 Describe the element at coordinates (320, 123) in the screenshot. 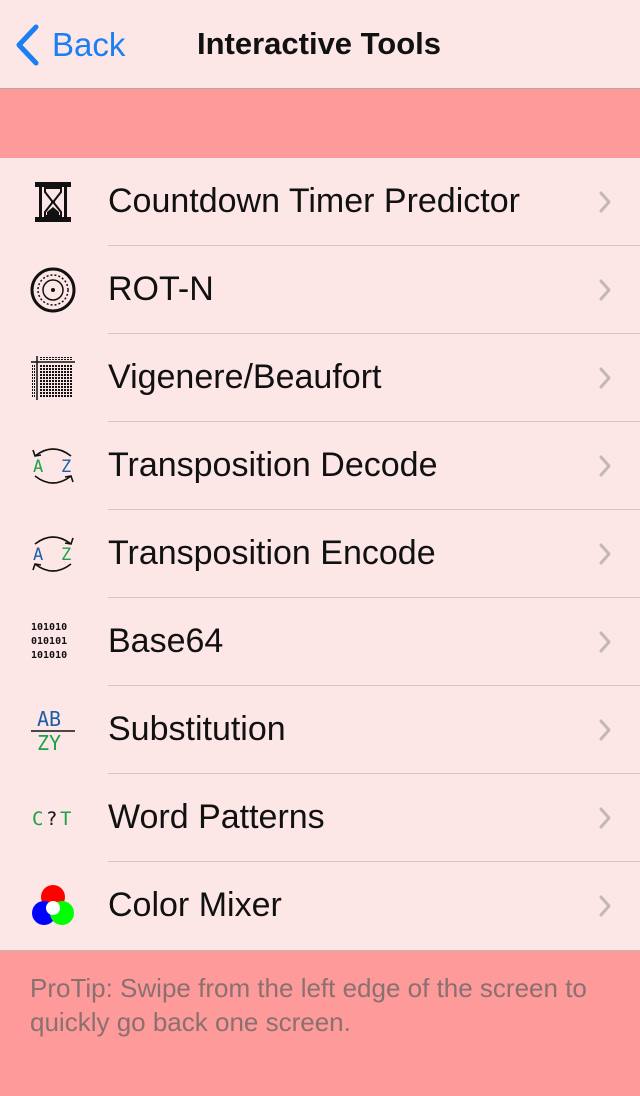

I see `section-header-band` at that location.